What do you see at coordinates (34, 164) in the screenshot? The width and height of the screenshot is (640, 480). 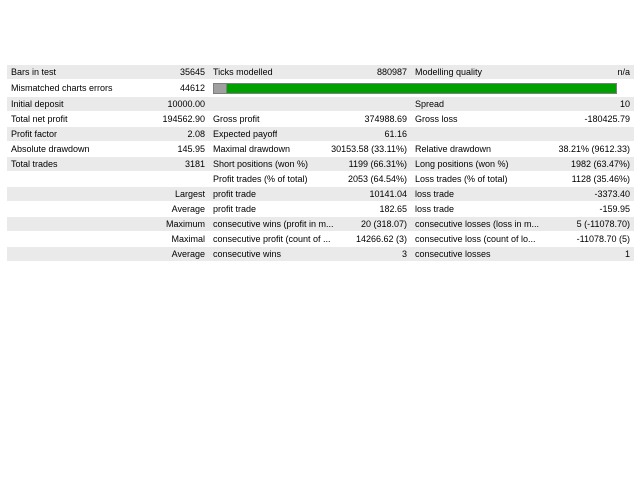 I see `label-total-trades: Total trades` at bounding box center [34, 164].